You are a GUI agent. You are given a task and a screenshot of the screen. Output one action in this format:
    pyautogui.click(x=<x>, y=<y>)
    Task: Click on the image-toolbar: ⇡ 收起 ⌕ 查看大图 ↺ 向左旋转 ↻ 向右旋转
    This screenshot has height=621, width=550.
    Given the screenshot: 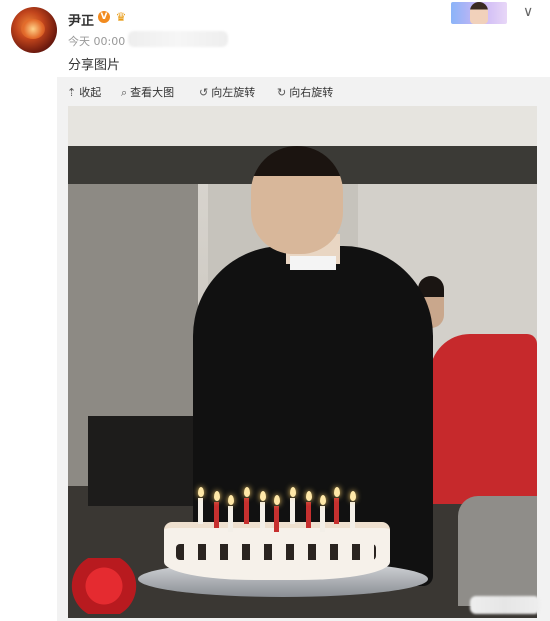 What is the action you would take?
    pyautogui.click(x=303, y=91)
    